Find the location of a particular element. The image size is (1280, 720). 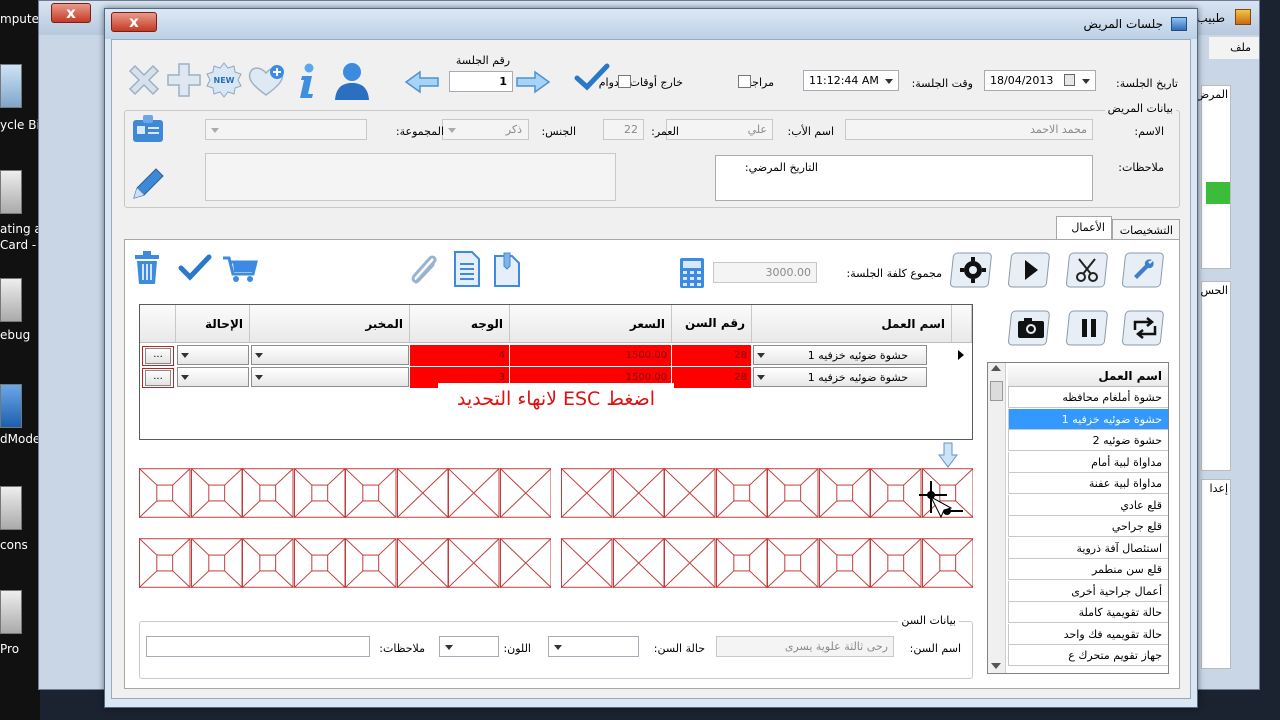

face-cell: 4 is located at coordinates (460, 356).